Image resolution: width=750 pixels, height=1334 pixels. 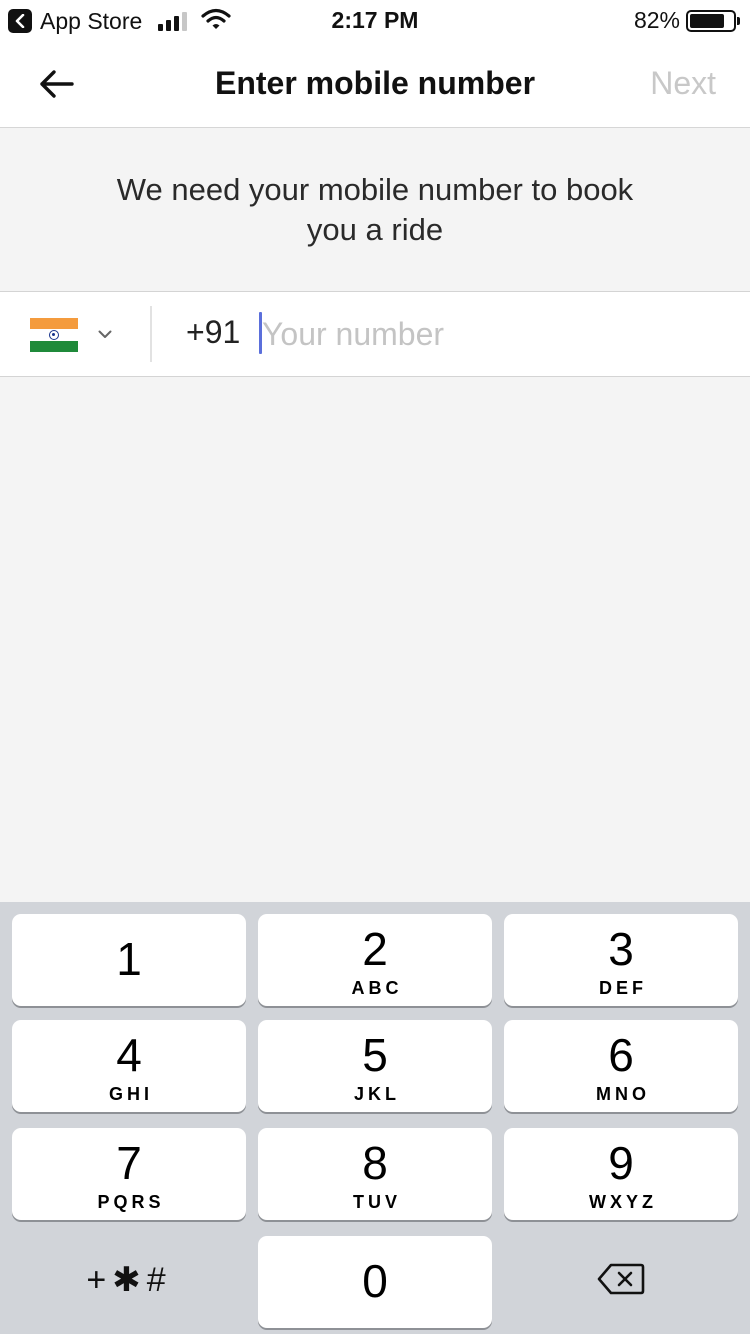 I want to click on key-5: 5 JKL, so click(x=375, y=1066).